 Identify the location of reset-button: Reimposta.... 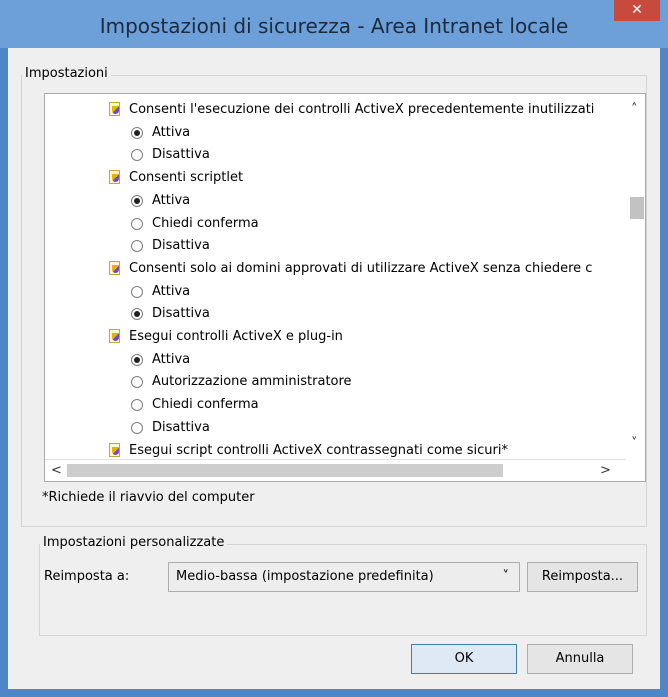
(582, 577).